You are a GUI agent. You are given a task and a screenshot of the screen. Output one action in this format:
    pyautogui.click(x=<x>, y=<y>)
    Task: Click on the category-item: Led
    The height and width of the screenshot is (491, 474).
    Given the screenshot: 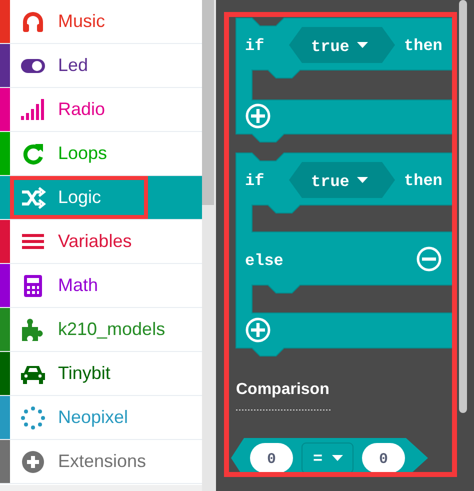 What is the action you would take?
    pyautogui.click(x=101, y=66)
    